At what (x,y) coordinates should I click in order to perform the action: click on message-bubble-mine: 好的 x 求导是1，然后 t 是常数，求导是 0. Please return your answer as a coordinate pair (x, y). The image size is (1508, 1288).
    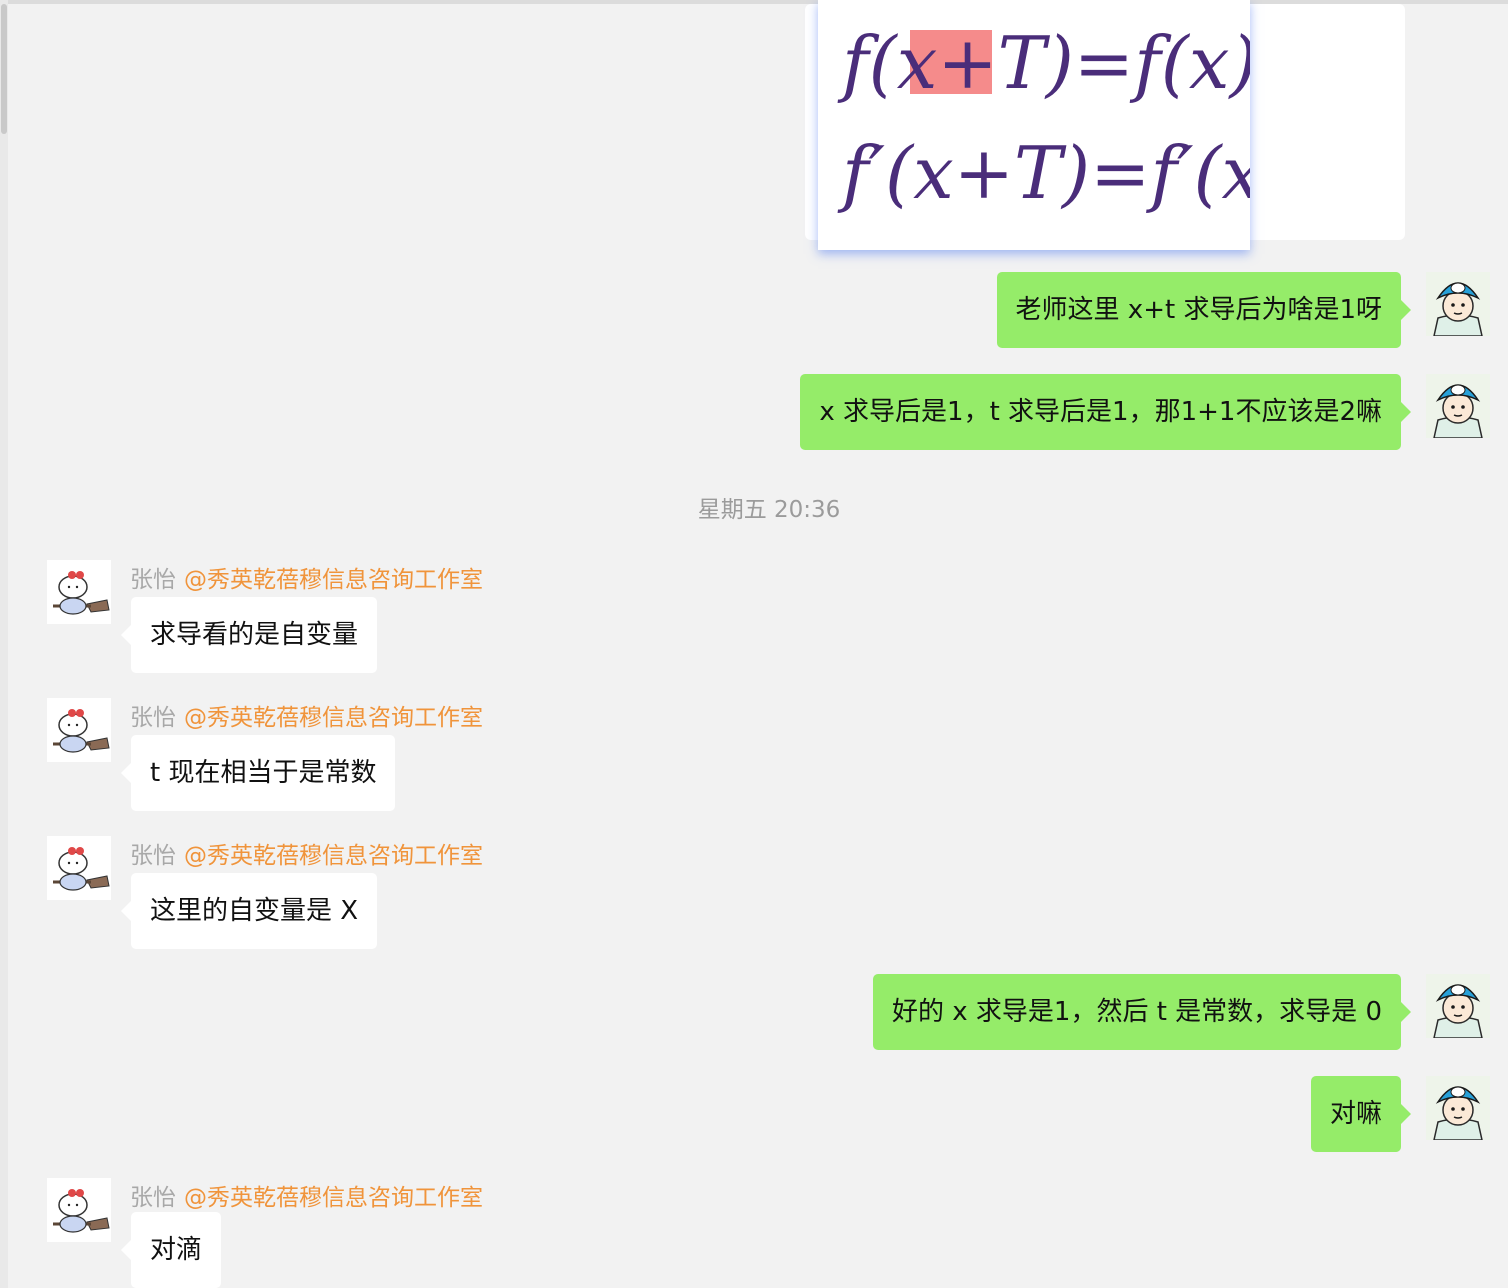
    Looking at the image, I should click on (1142, 1012).